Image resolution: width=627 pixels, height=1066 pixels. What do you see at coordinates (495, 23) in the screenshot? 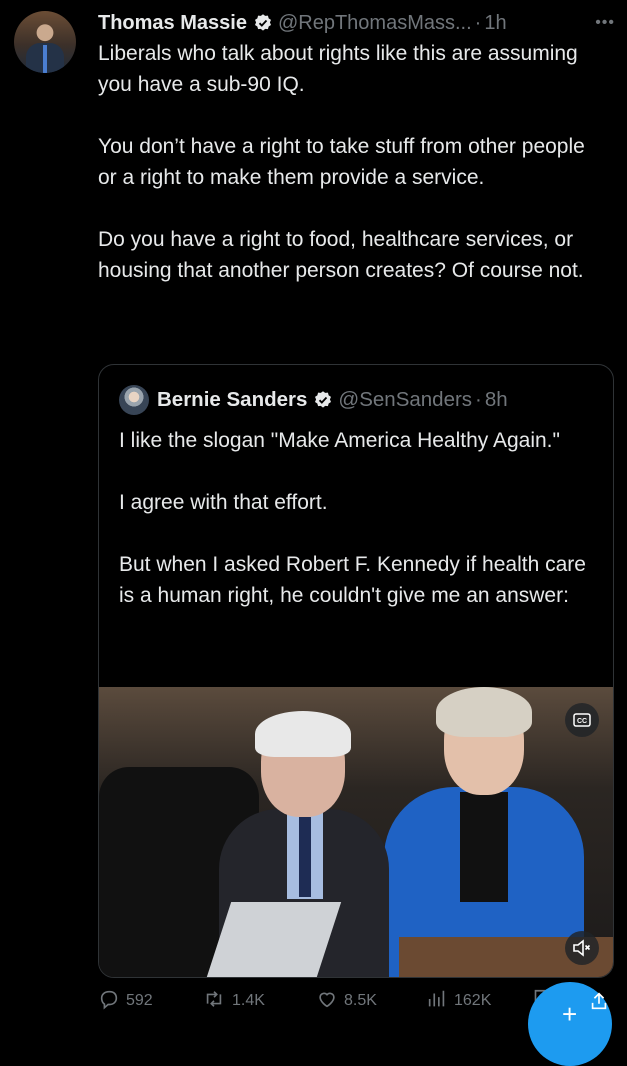
I see `tweet-time: 1h` at bounding box center [495, 23].